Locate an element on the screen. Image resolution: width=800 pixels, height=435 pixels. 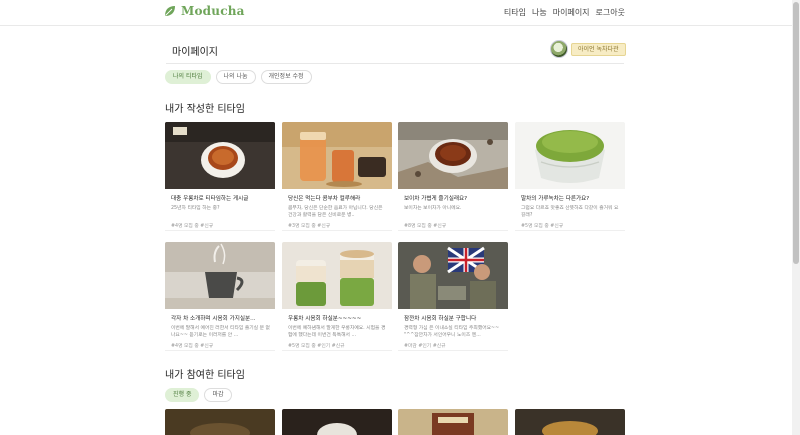
card-title: 우롱차 시음회 하실분~~~~~ is located at coordinates (325, 319).